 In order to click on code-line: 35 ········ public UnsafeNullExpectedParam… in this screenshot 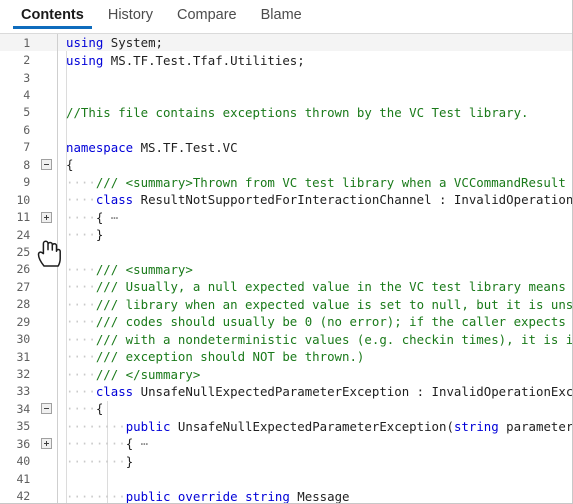, I will do `click(286, 426)`.